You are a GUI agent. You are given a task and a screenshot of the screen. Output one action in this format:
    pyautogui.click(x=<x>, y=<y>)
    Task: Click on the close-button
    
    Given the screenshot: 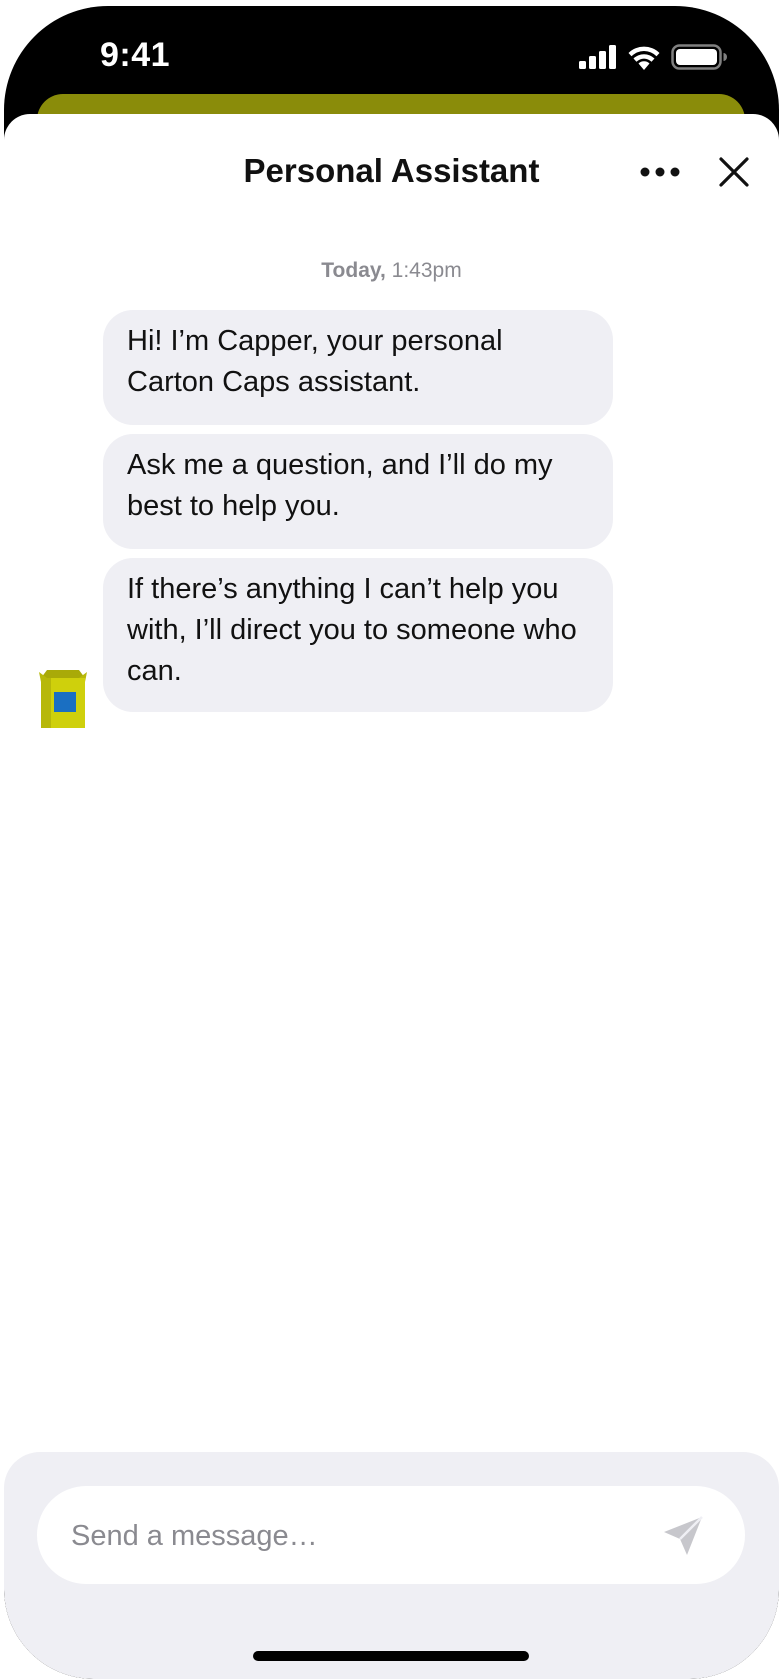 What is the action you would take?
    pyautogui.click(x=734, y=172)
    